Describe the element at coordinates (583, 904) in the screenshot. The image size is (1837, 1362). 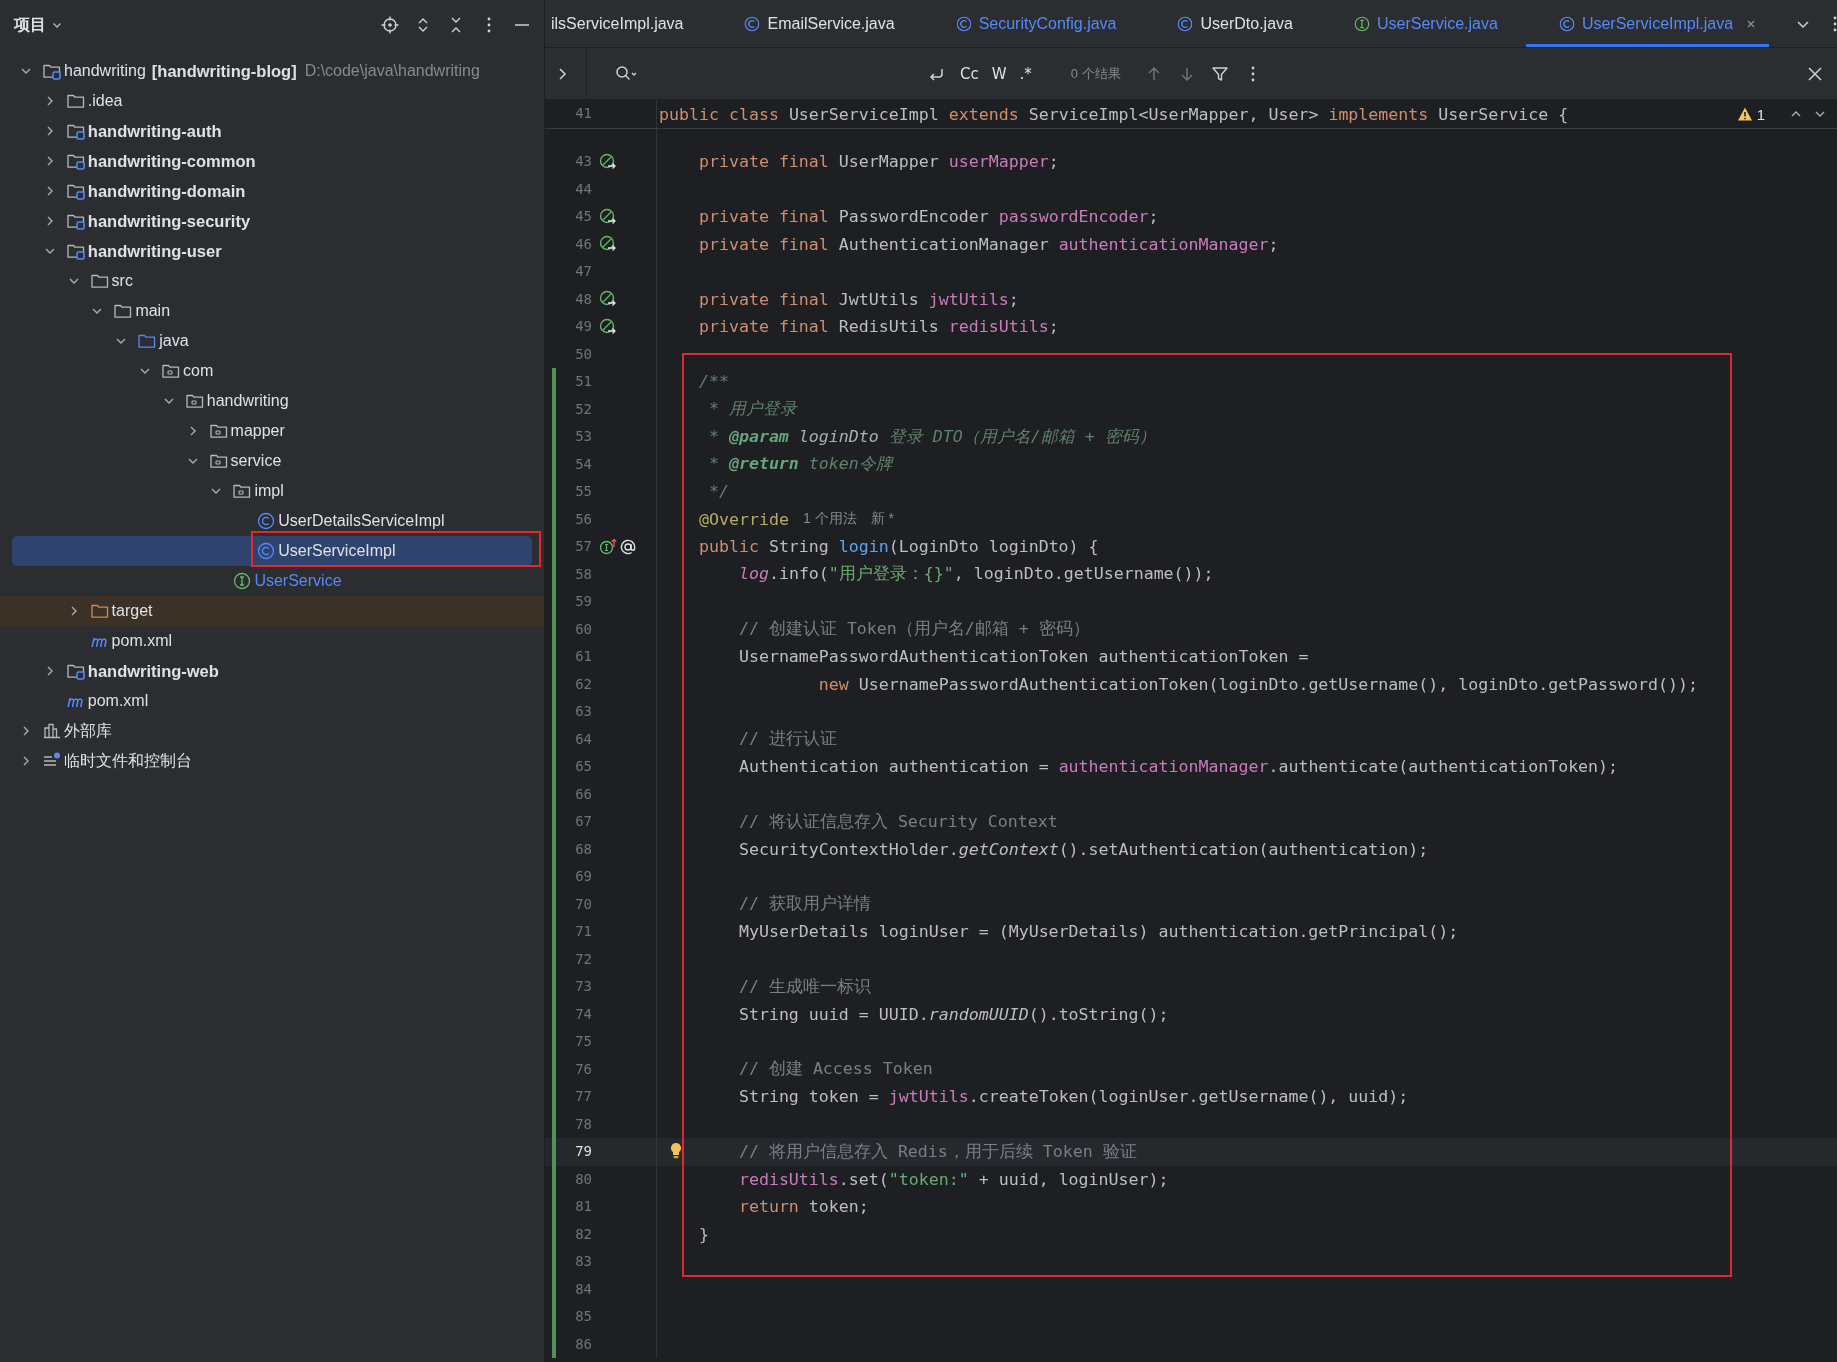
I see `line-number: 70` at that location.